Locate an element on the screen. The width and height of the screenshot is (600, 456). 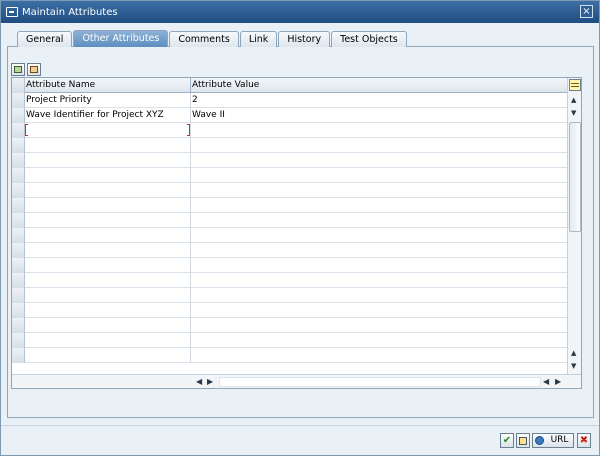
attribute-value-cell: Wave II is located at coordinates (379, 115).